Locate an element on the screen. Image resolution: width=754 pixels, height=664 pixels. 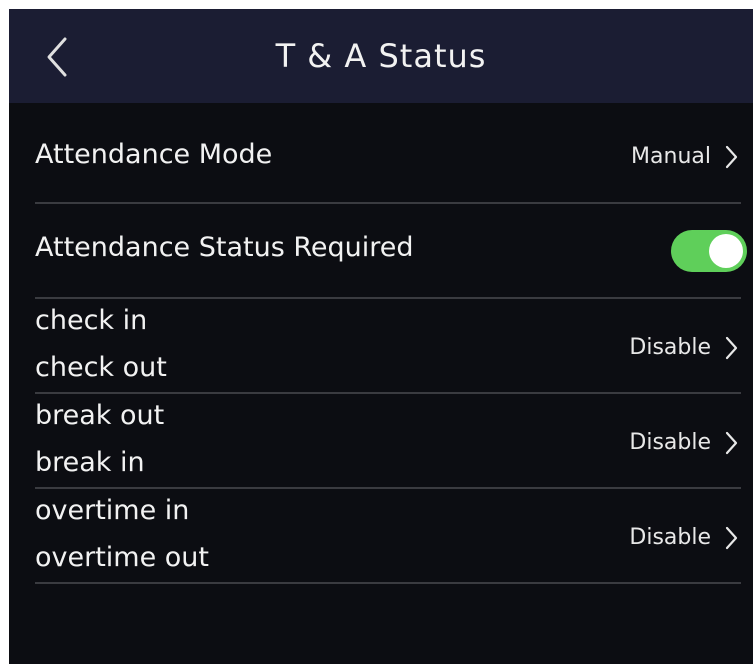
attendance-mode-value: Manual is located at coordinates (671, 156).